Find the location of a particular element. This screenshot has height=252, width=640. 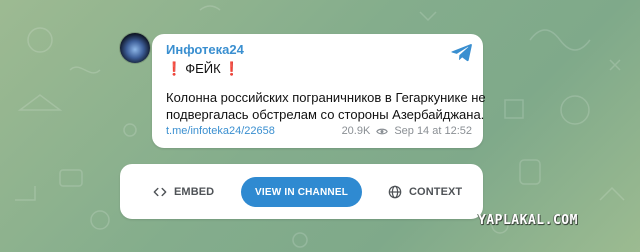

context-button: CONTEXT is located at coordinates (425, 191).